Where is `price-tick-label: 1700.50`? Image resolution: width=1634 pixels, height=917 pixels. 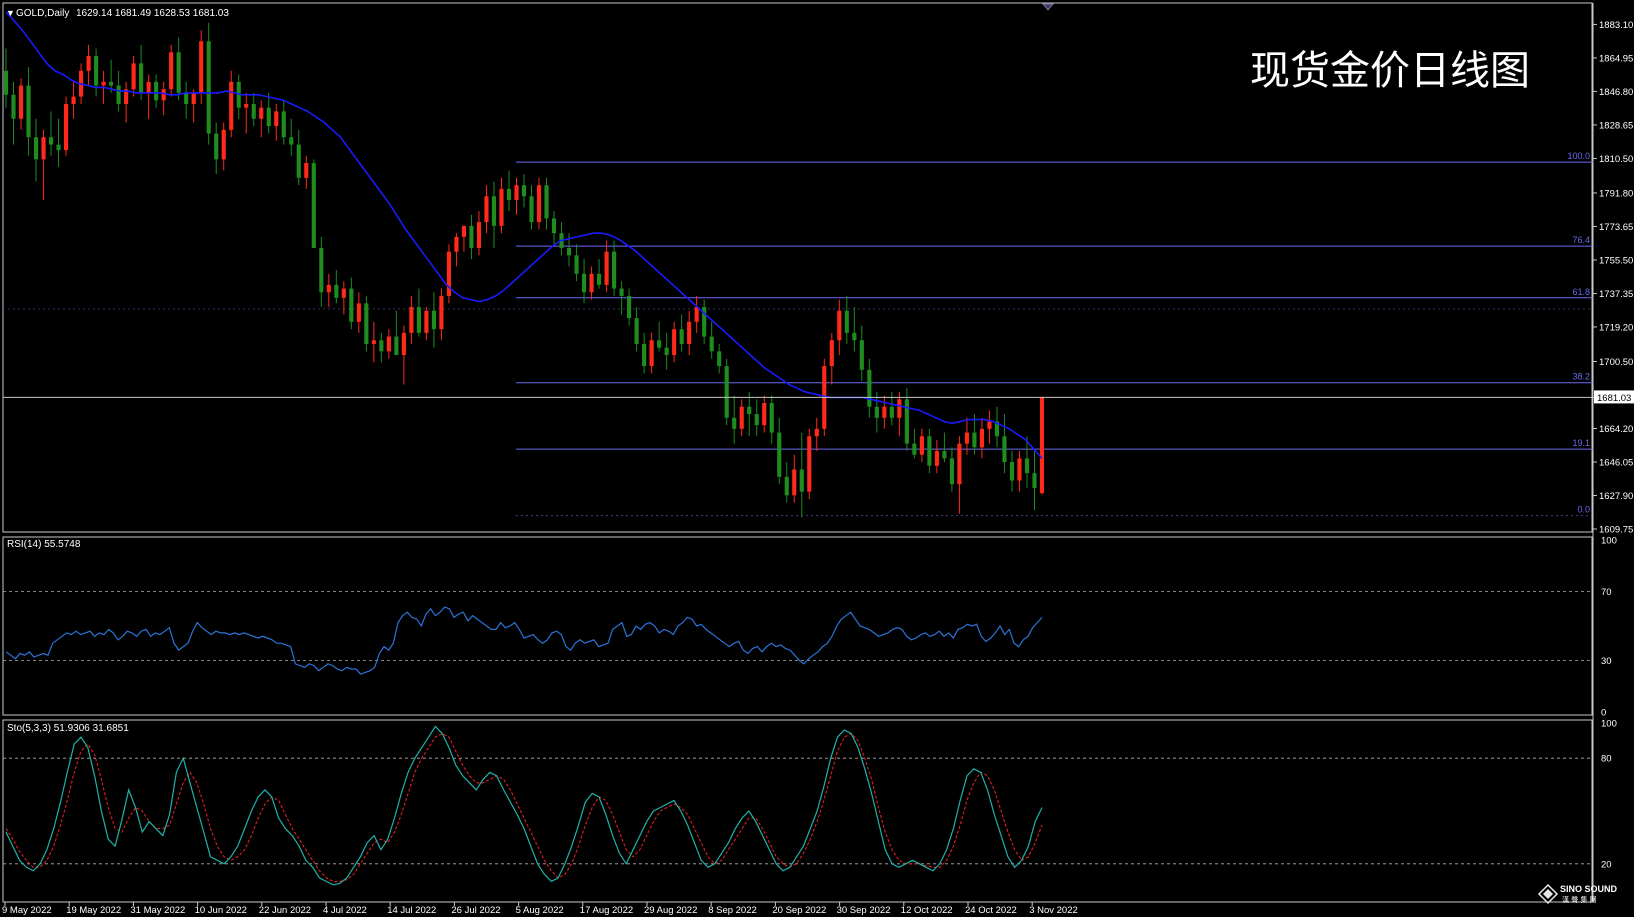 price-tick-label: 1700.50 is located at coordinates (1616, 362).